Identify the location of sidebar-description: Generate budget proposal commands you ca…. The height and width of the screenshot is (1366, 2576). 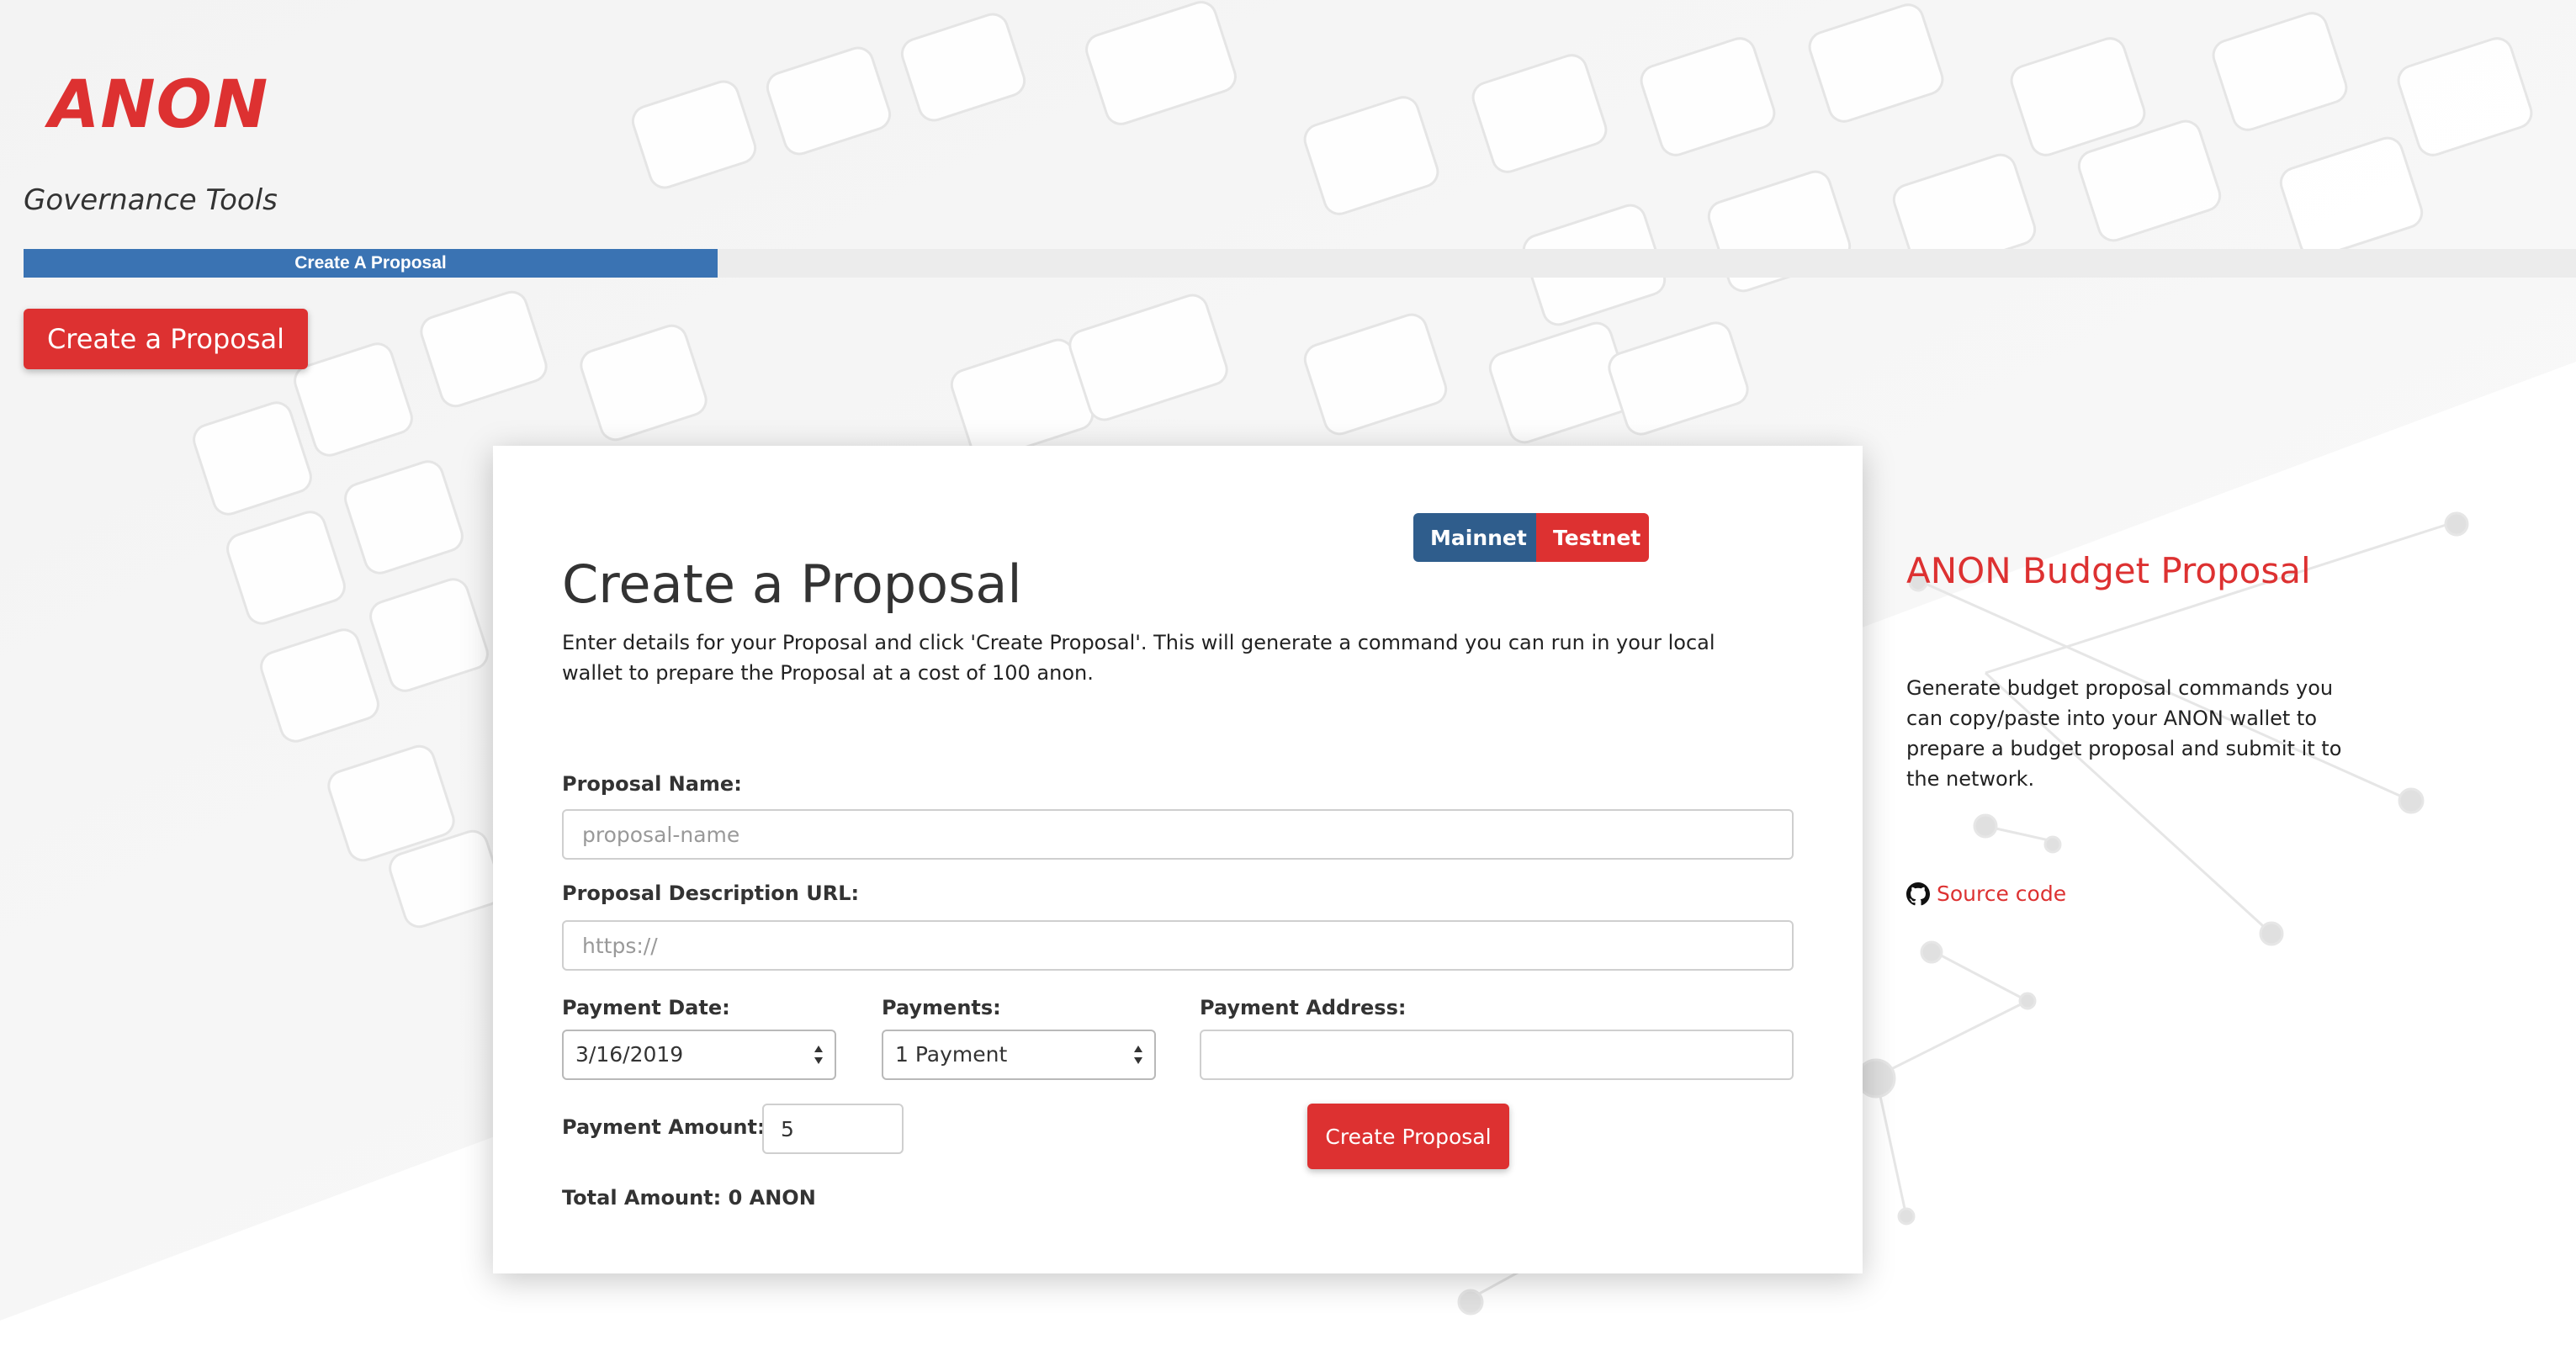
(2124, 733).